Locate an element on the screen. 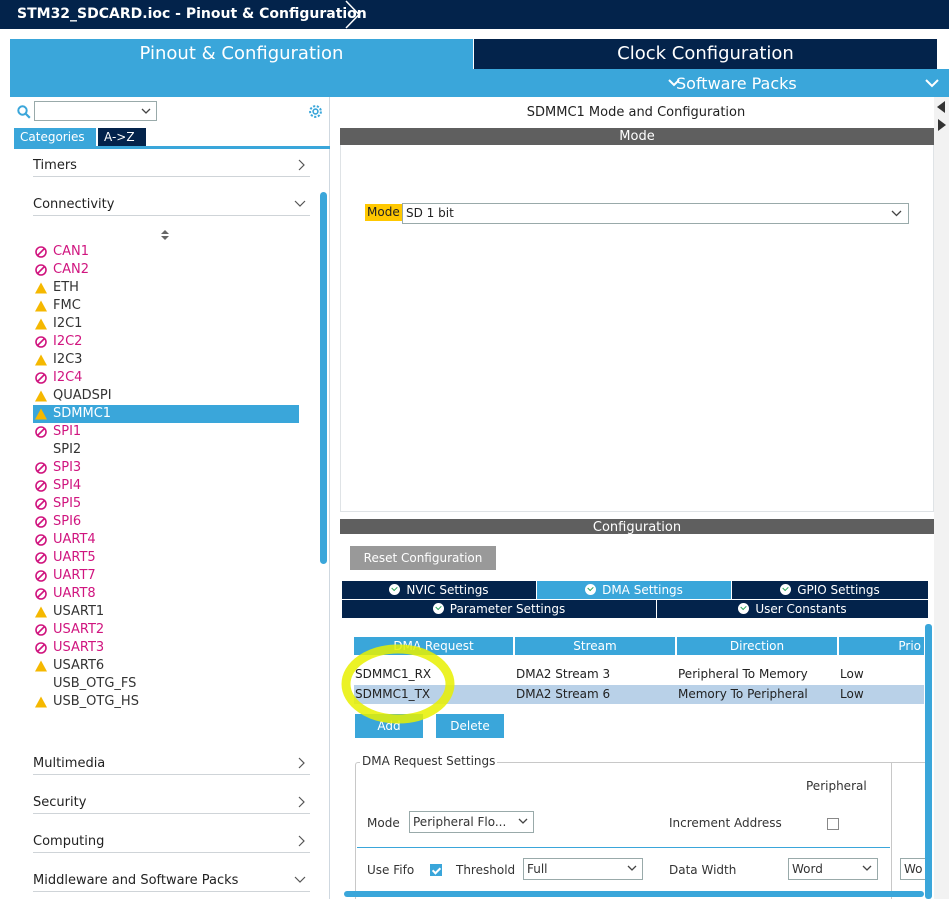 The image size is (949, 899). sidebar-item-usart6: USART6 is located at coordinates (166, 666).